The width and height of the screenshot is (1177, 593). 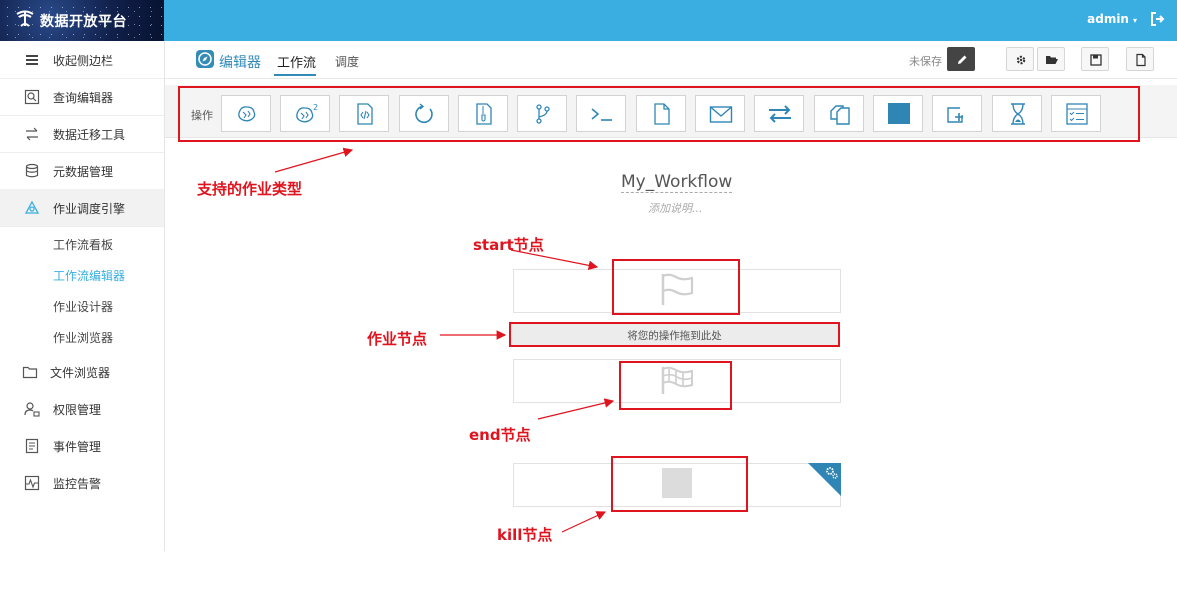 I want to click on arrow-job-types, so click(x=314, y=160).